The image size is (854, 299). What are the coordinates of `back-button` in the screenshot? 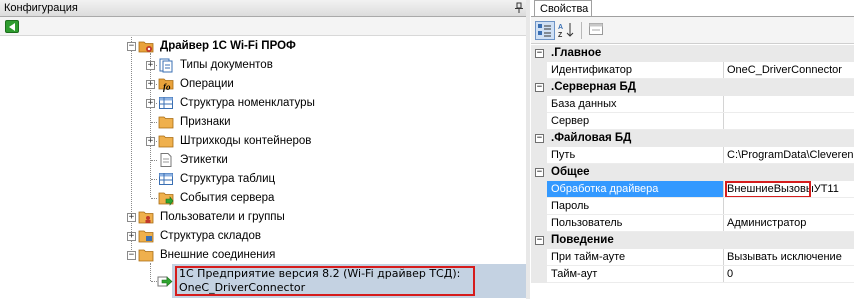 It's located at (12, 26).